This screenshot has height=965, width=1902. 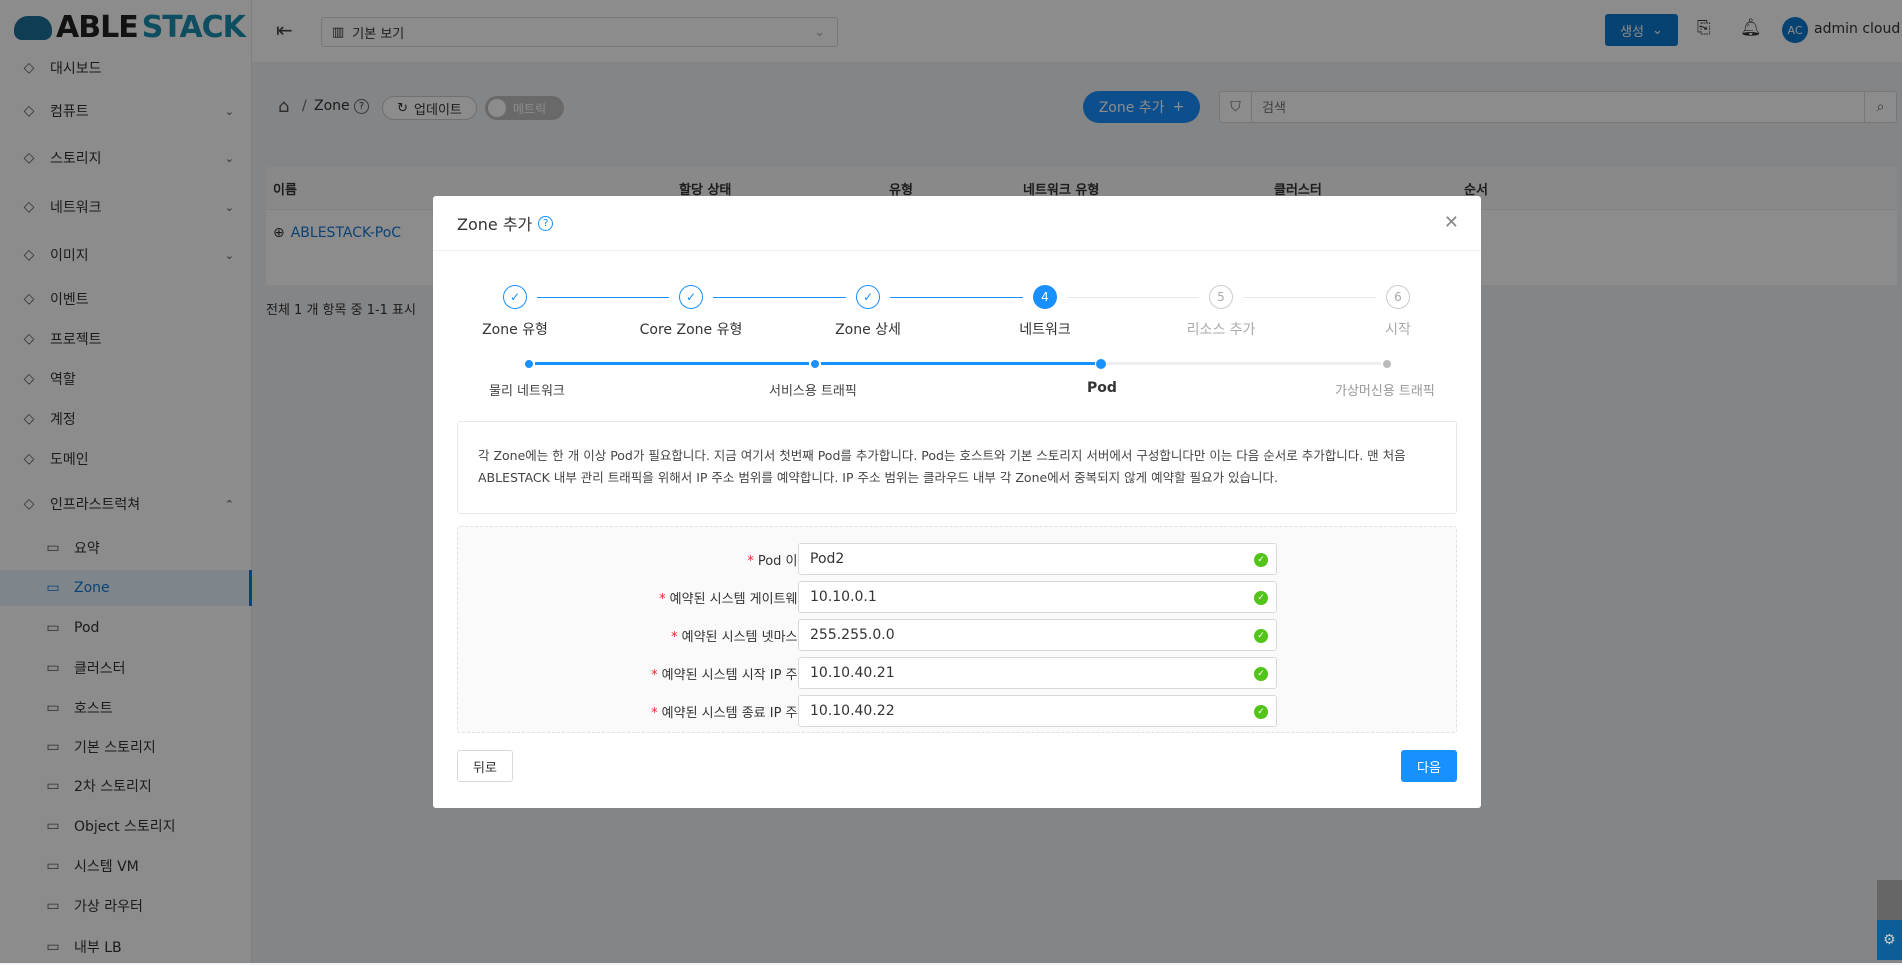 What do you see at coordinates (813, 391) in the screenshot?
I see `substep-label: 서비스용 트래픽` at bounding box center [813, 391].